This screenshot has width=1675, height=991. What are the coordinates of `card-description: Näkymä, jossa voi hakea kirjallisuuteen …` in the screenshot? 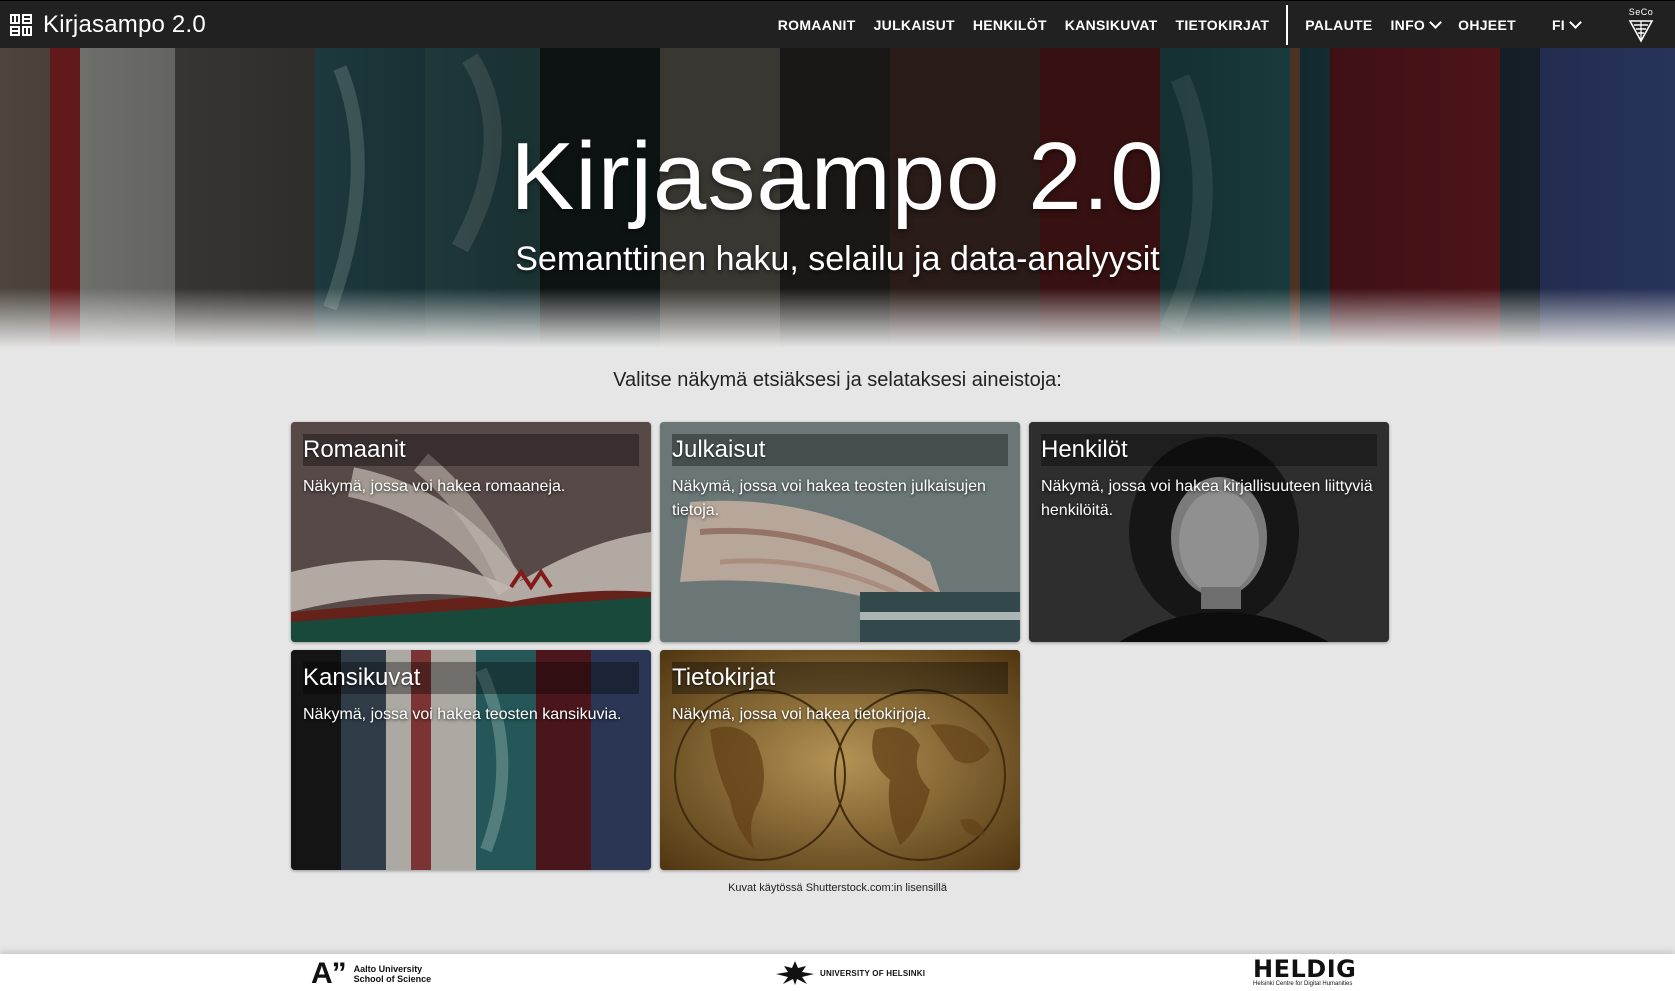 It's located at (1207, 498).